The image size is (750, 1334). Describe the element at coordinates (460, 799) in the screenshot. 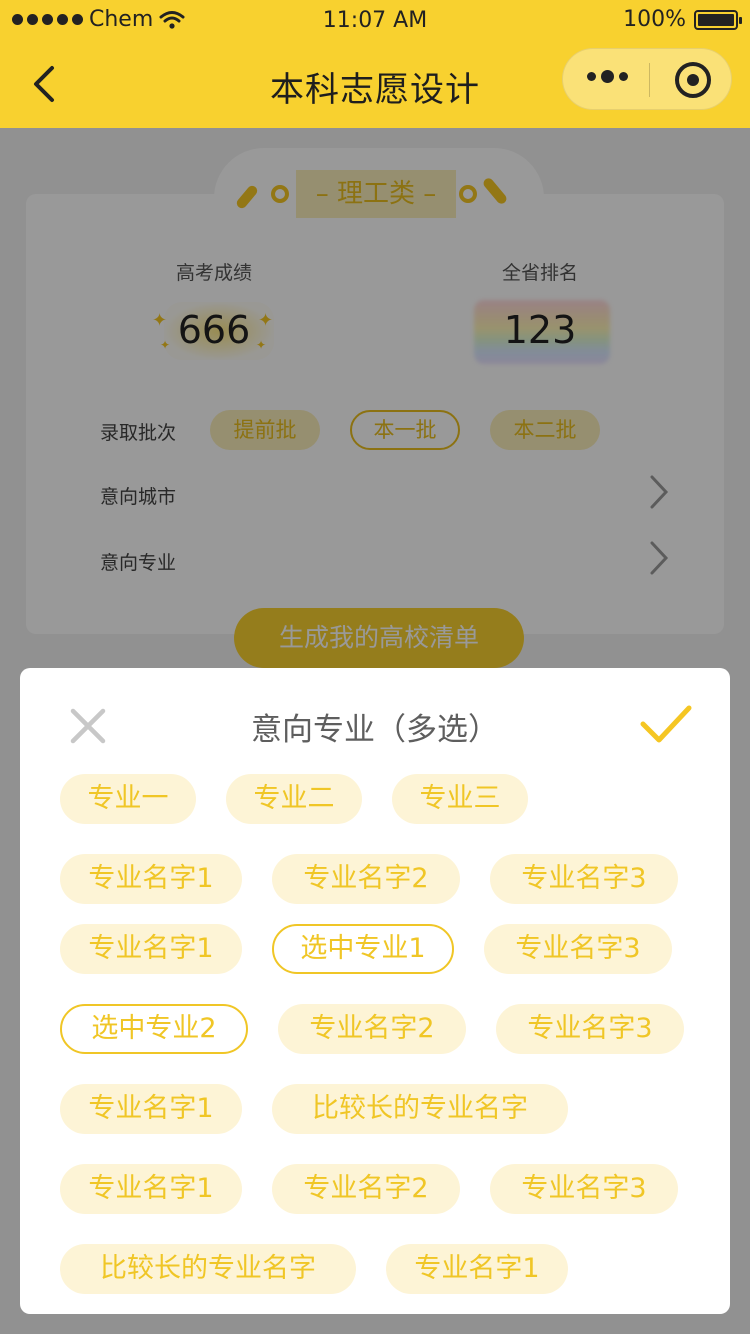

I see `major-tag: 专业三` at that location.